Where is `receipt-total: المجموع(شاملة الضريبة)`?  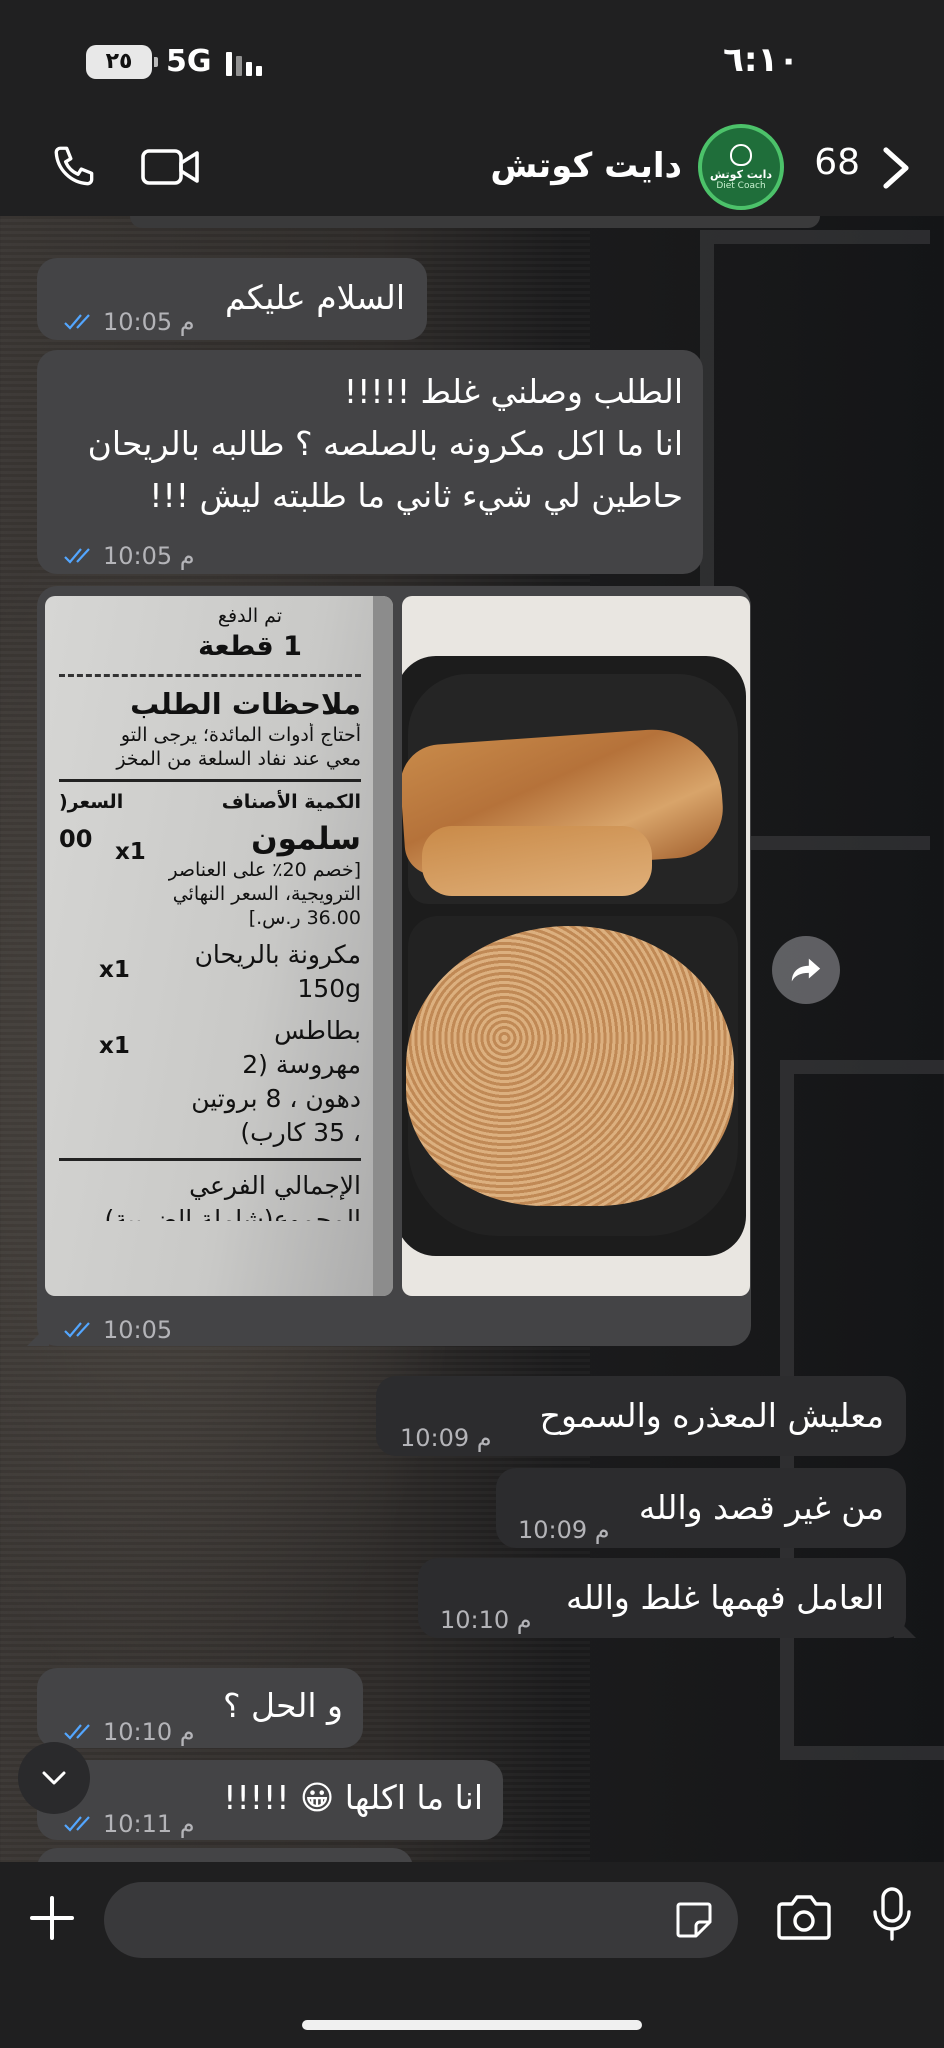 receipt-total: المجموع(شاملة الضريبة) is located at coordinates (232, 1213).